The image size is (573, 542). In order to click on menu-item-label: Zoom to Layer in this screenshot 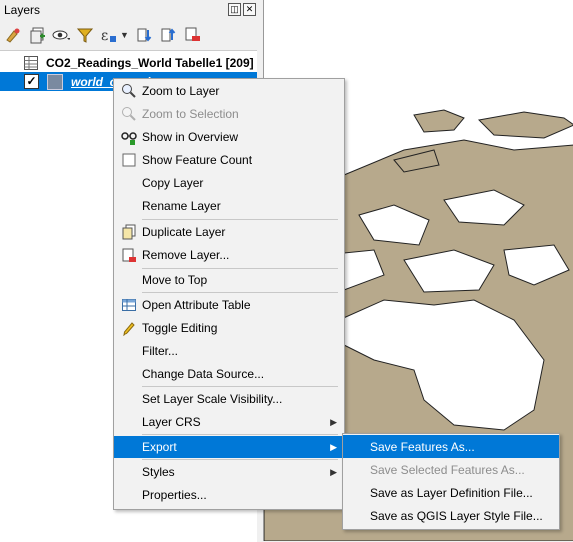, I will do `click(181, 91)`.